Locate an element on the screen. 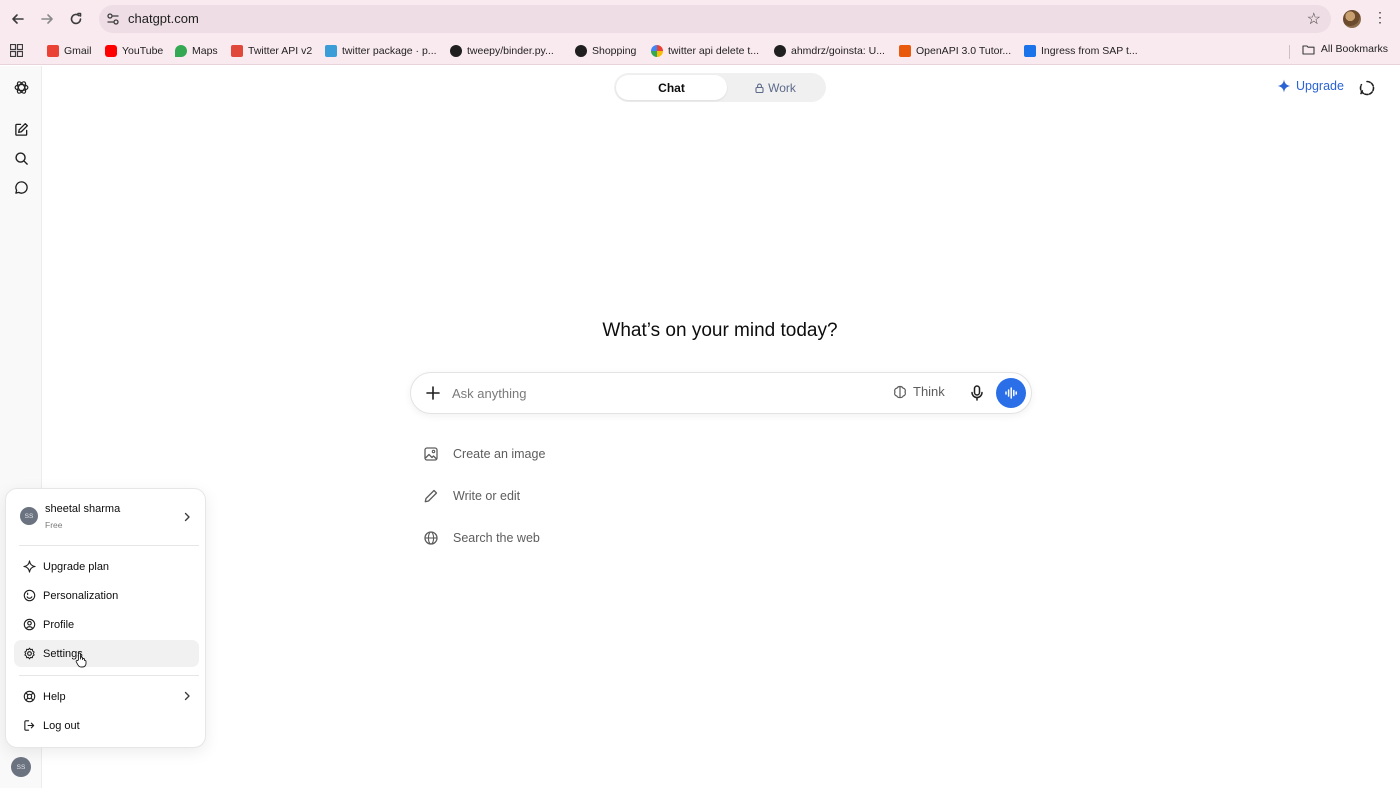 The width and height of the screenshot is (1400, 788). sap-icon is located at coordinates (1030, 51).